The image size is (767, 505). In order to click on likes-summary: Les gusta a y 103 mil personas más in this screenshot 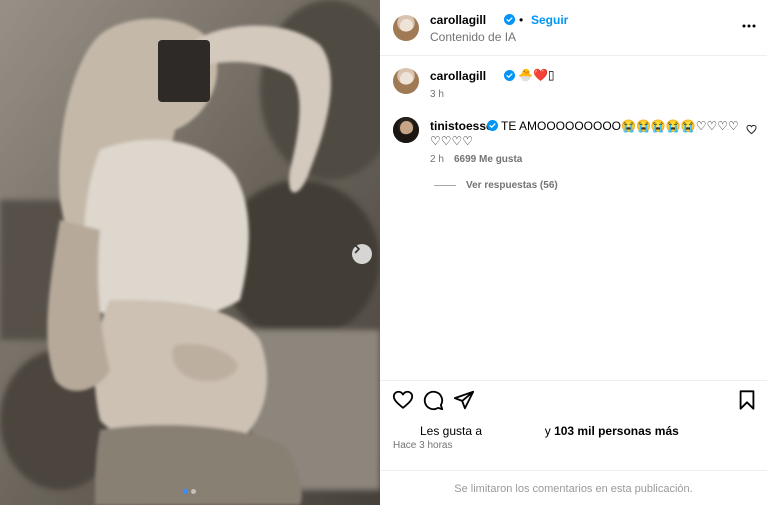, I will do `click(549, 431)`.